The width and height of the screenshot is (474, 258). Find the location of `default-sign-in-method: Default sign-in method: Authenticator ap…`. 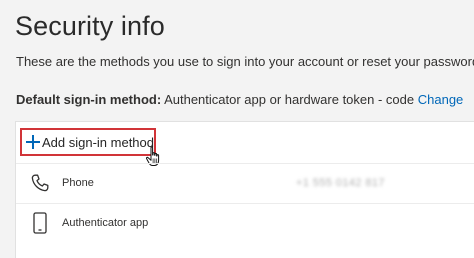

default-sign-in-method: Default sign-in method: Authenticator ap… is located at coordinates (239, 99).